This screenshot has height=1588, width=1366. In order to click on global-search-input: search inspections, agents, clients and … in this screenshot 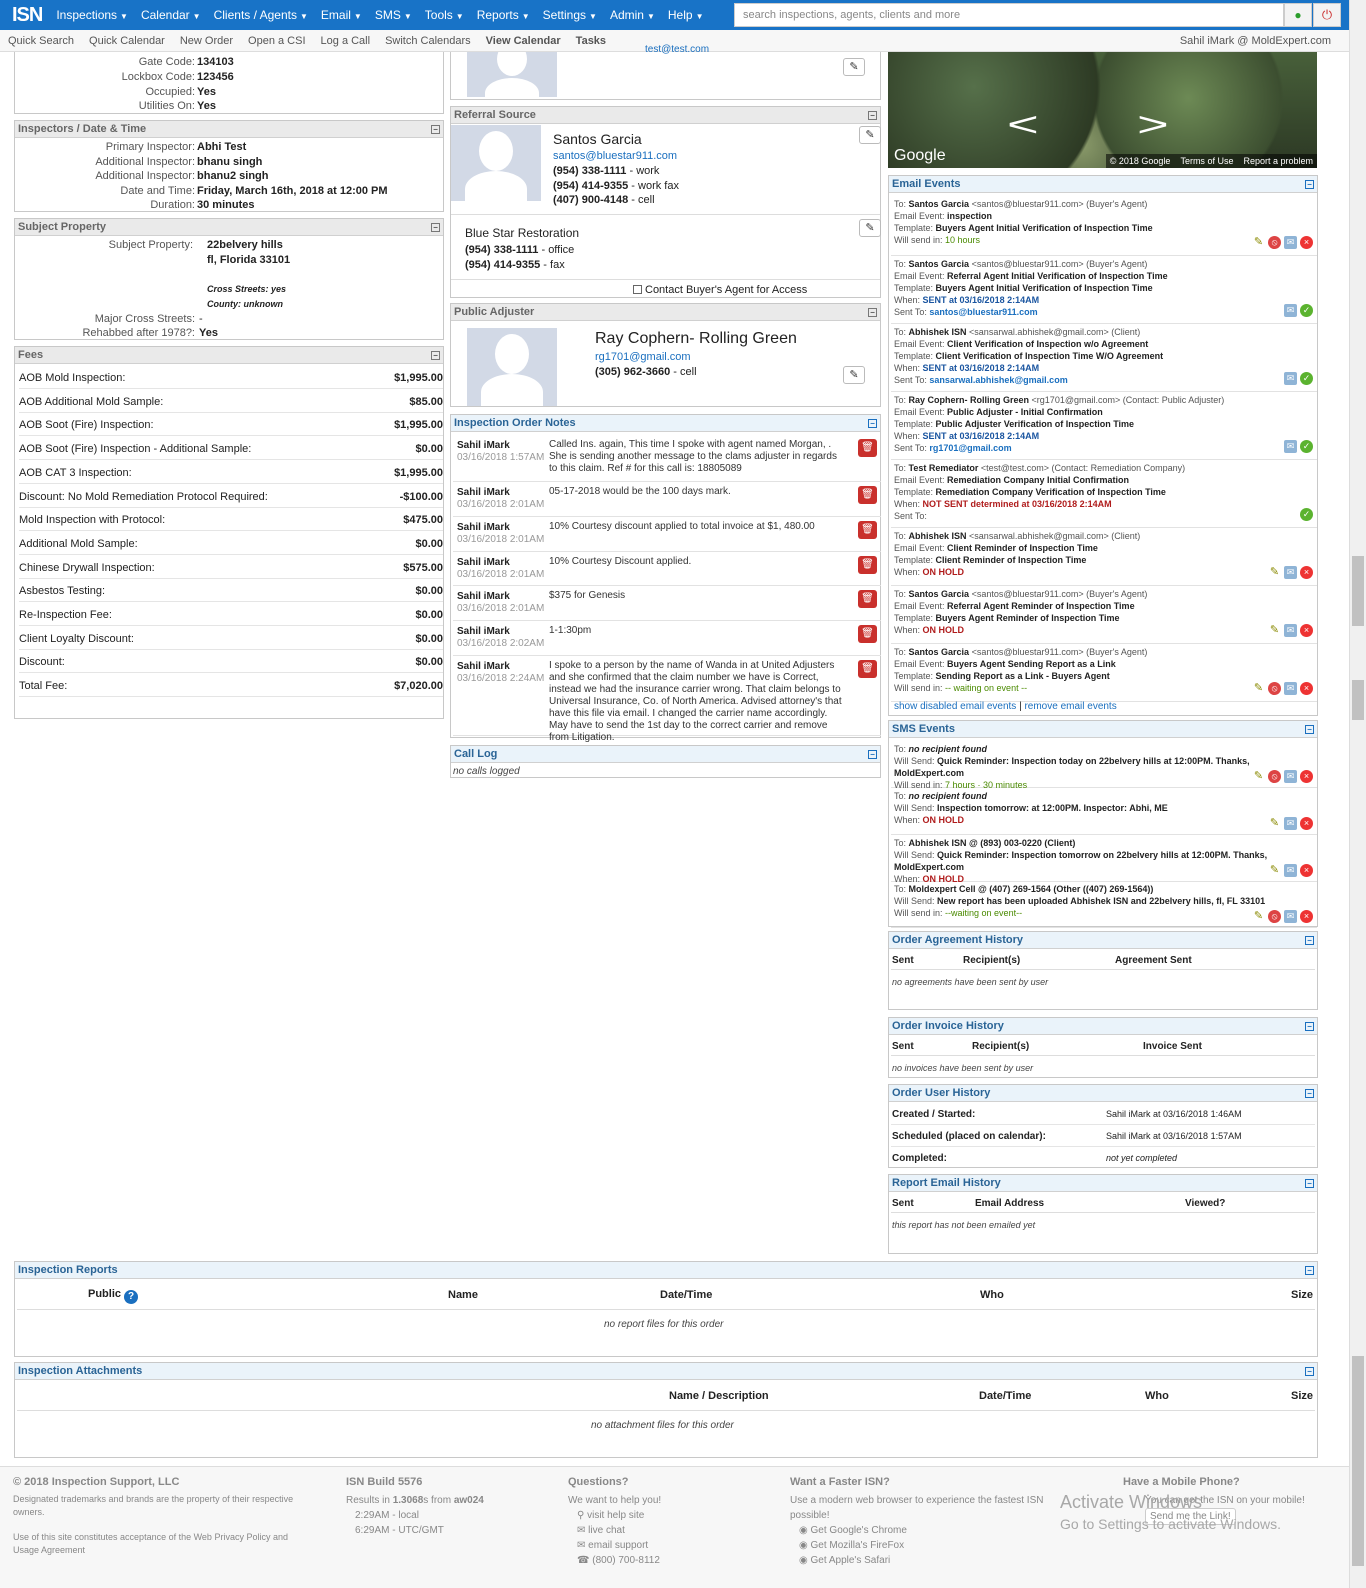, I will do `click(1009, 15)`.